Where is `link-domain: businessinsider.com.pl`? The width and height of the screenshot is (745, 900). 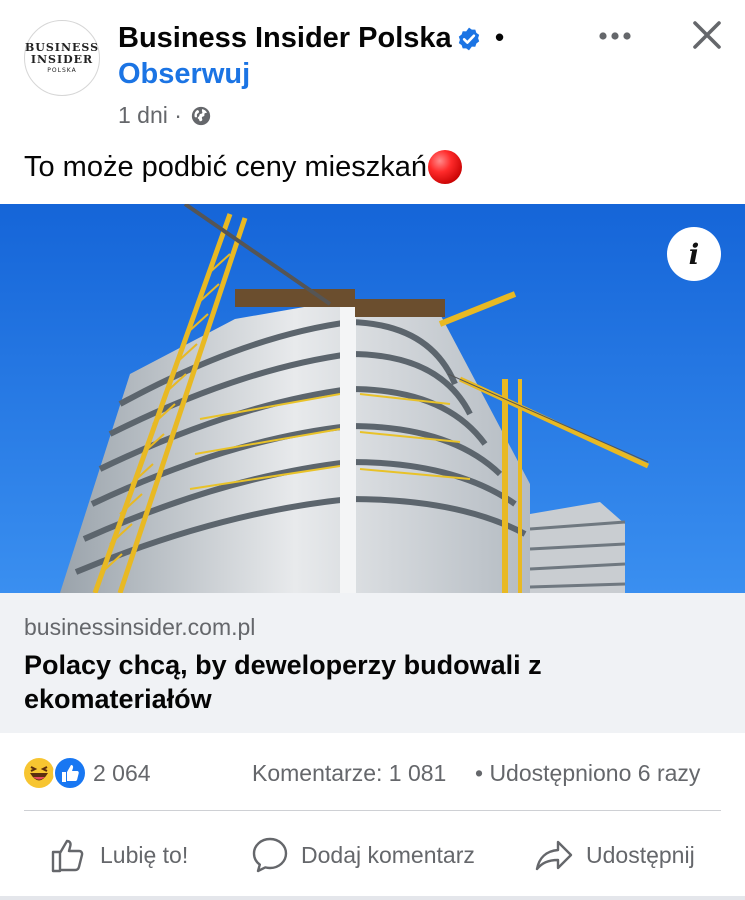 link-domain: businessinsider.com.pl is located at coordinates (140, 627).